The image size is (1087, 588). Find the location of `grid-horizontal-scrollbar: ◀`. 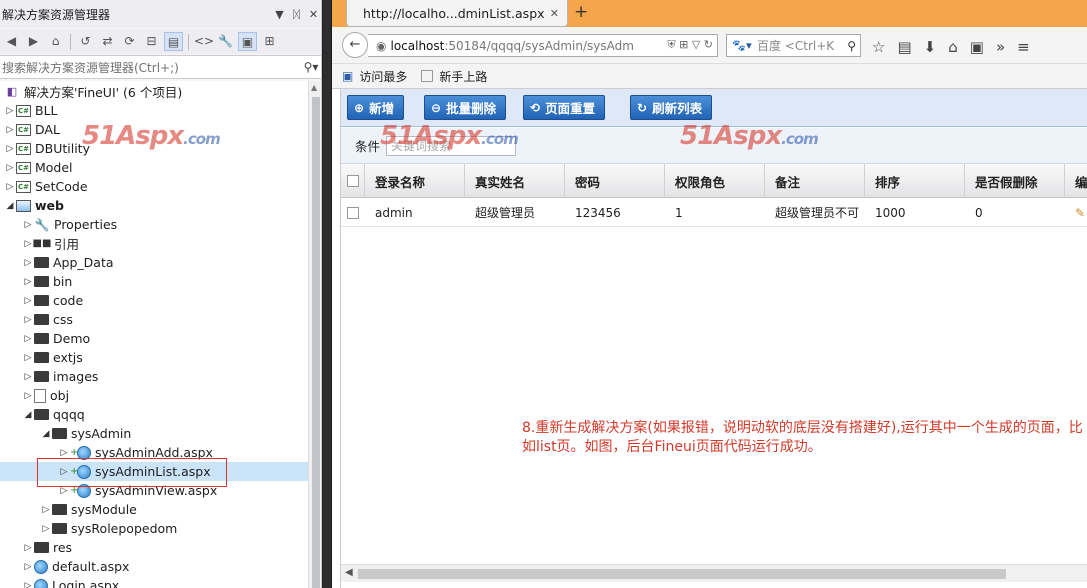

grid-horizontal-scrollbar: ◀ is located at coordinates (714, 573).